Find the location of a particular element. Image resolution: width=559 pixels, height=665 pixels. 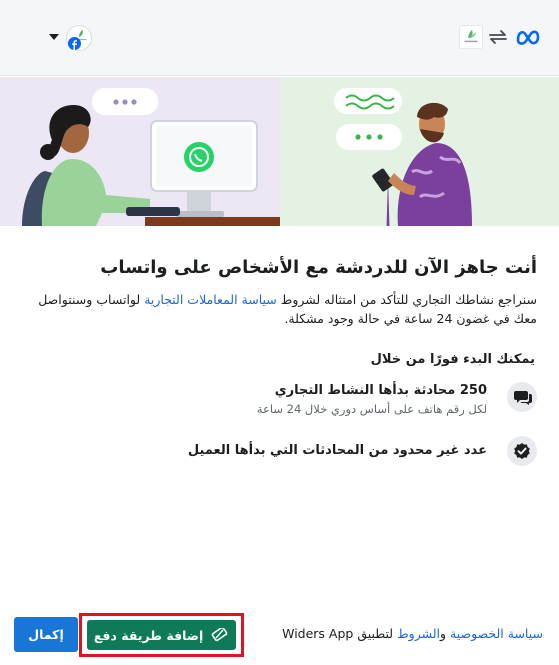

widers-app-logo-icon is located at coordinates (471, 37).